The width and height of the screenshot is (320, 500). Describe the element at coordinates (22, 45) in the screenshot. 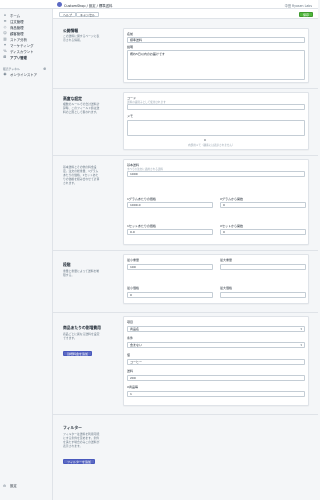

I see `sidebar-item-label: マーケティング` at that location.